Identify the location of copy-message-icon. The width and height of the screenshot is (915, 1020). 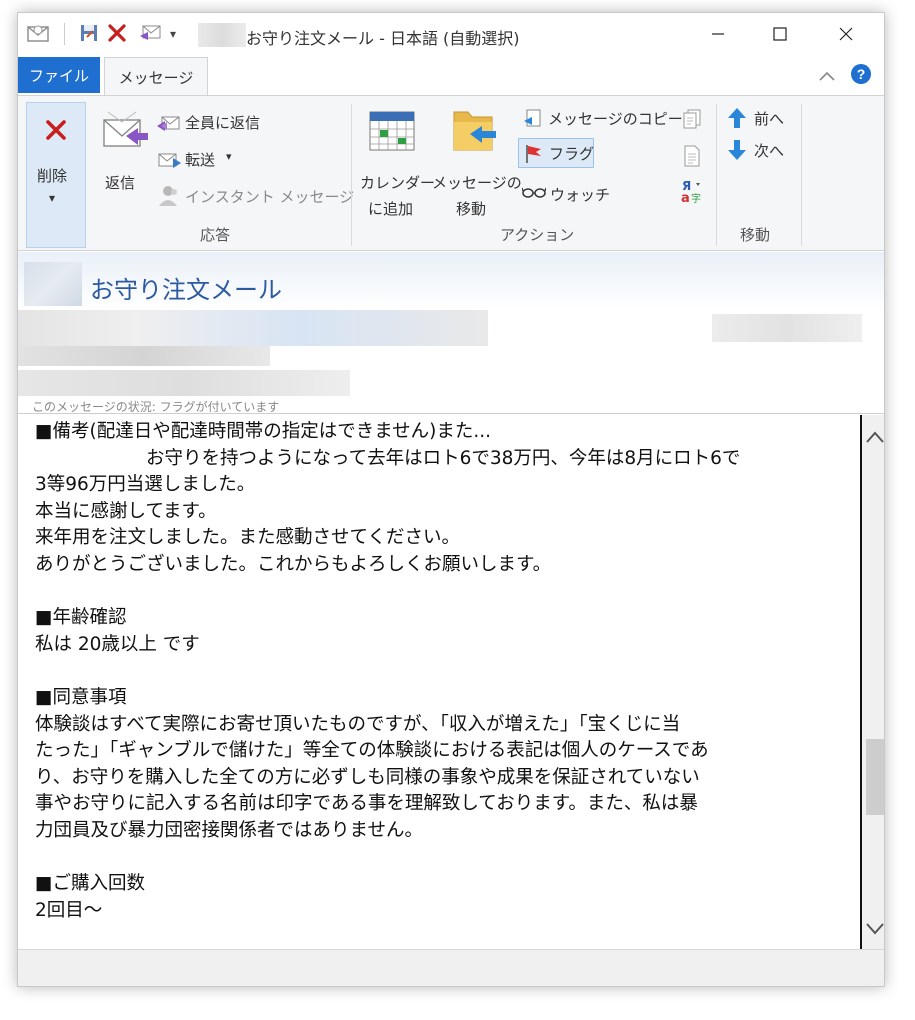
(533, 121).